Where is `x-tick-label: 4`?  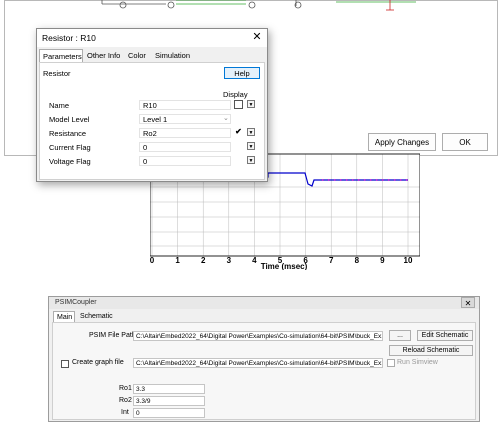 x-tick-label: 4 is located at coordinates (254, 260).